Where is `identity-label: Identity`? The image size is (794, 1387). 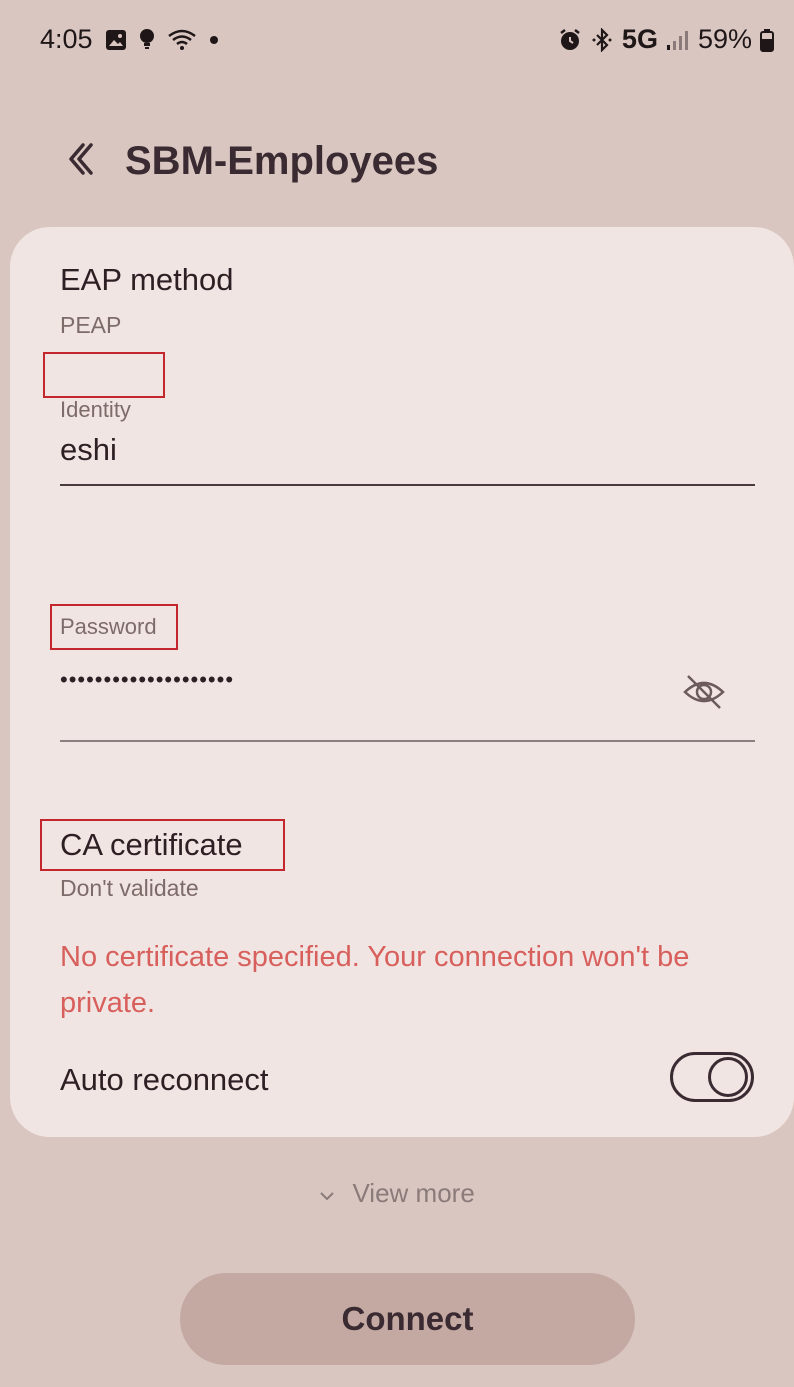 identity-label: Identity is located at coordinates (95, 409).